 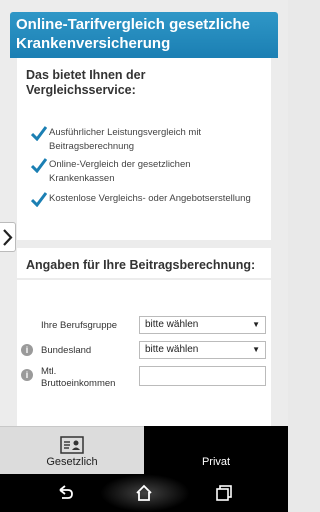 I want to click on home-icon, so click(x=144, y=493).